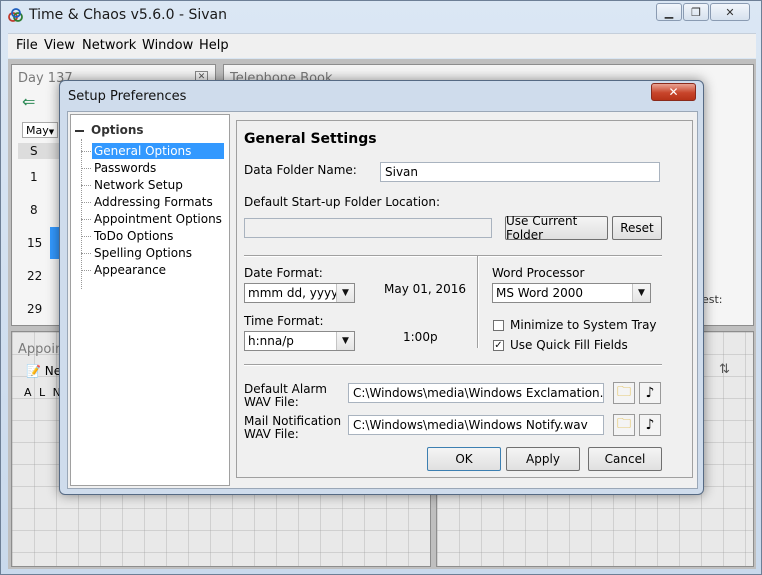 The height and width of the screenshot is (575, 762). What do you see at coordinates (79, 131) in the screenshot?
I see `collapse-icon` at bounding box center [79, 131].